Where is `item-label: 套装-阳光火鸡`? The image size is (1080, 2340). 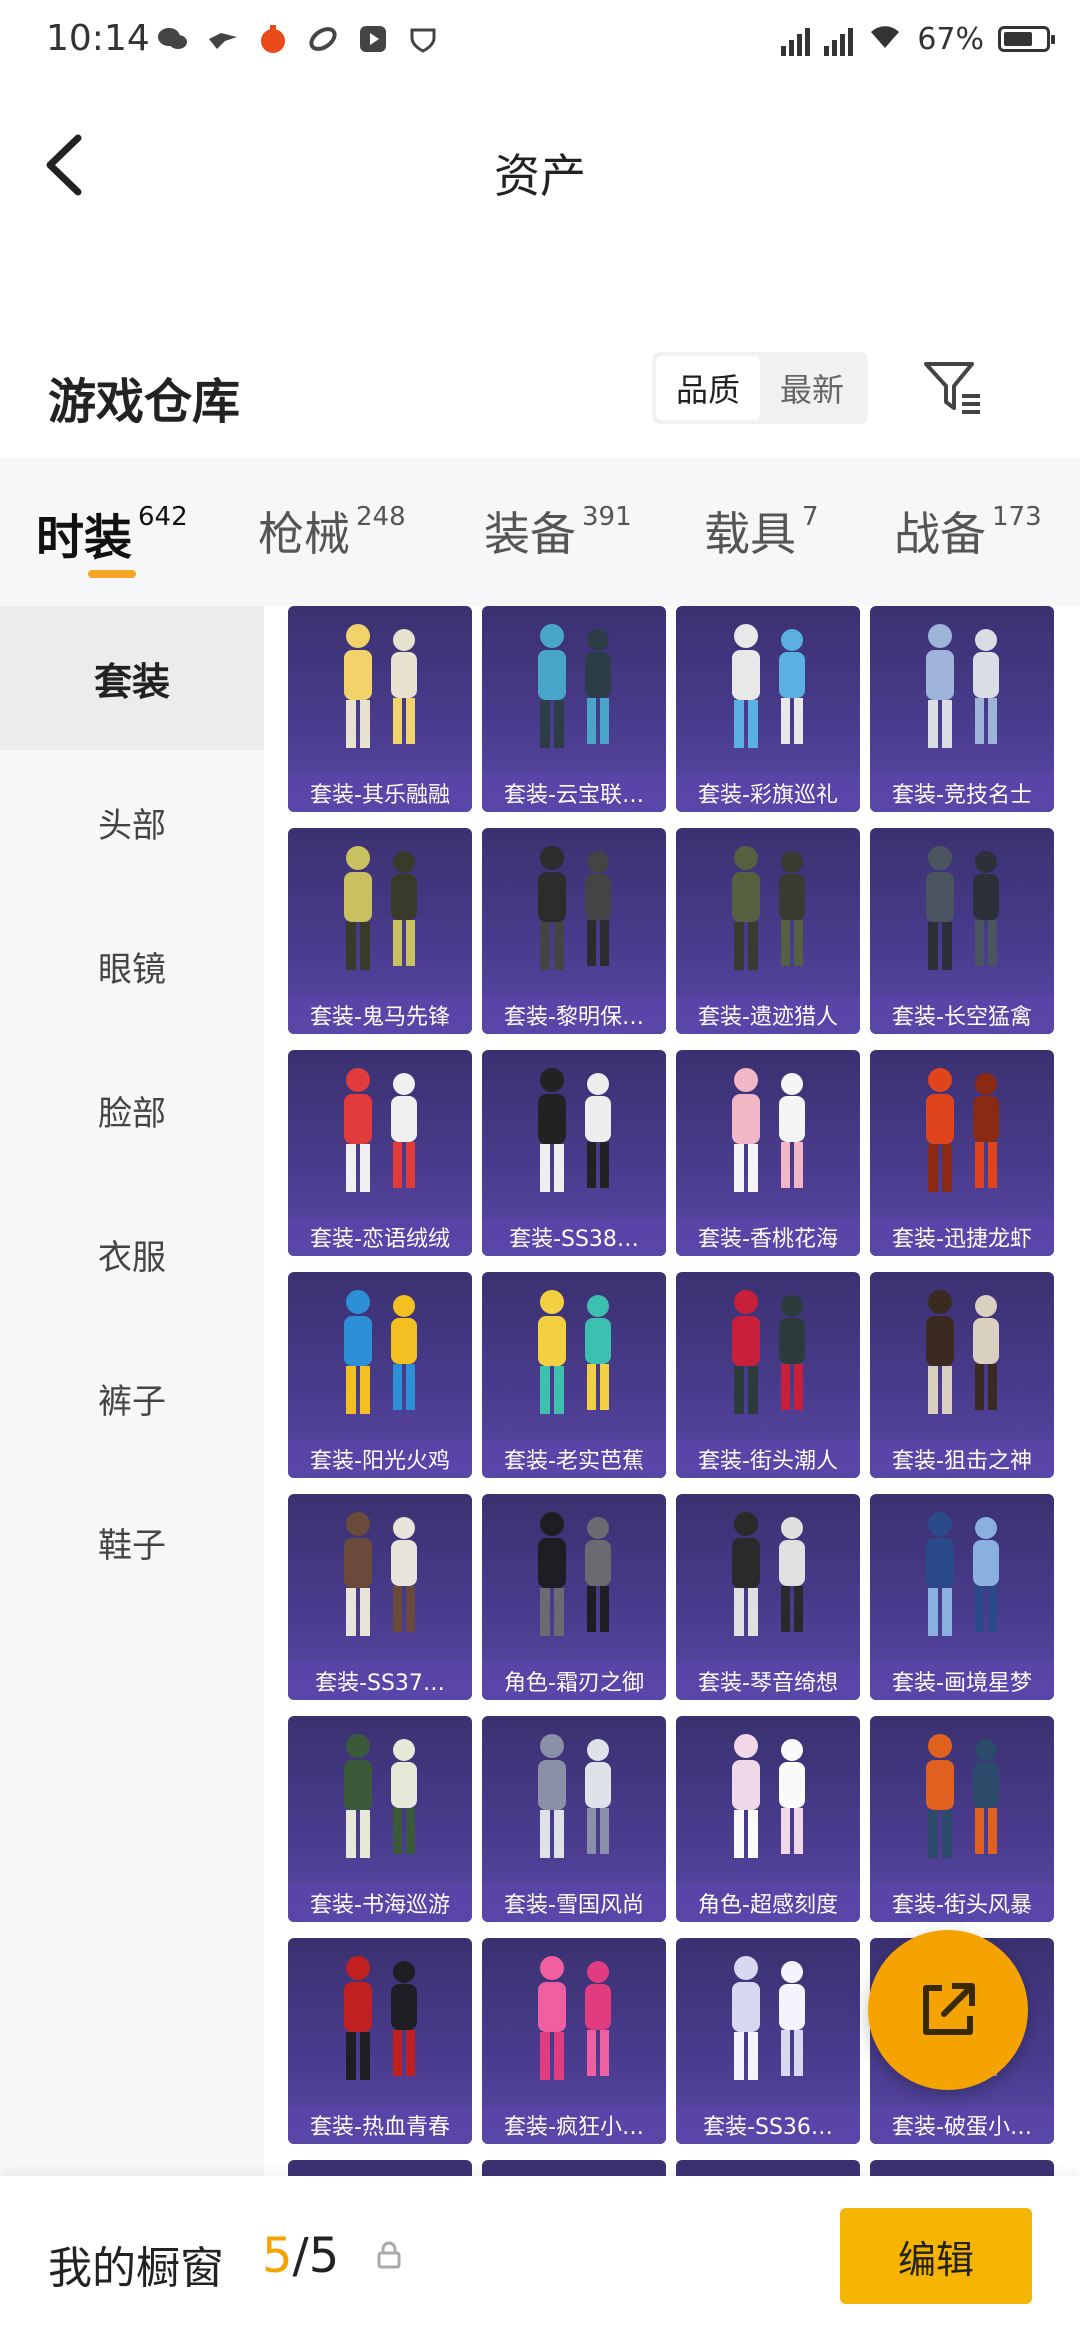
item-label: 套装-阳光火鸡 is located at coordinates (380, 1459).